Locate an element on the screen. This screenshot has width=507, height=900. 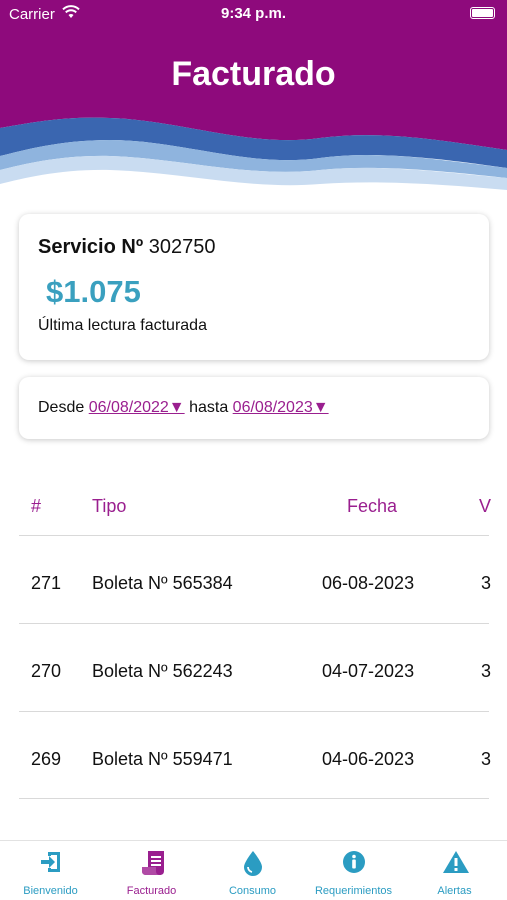
tab-facturado: Facturado is located at coordinates (151, 870).